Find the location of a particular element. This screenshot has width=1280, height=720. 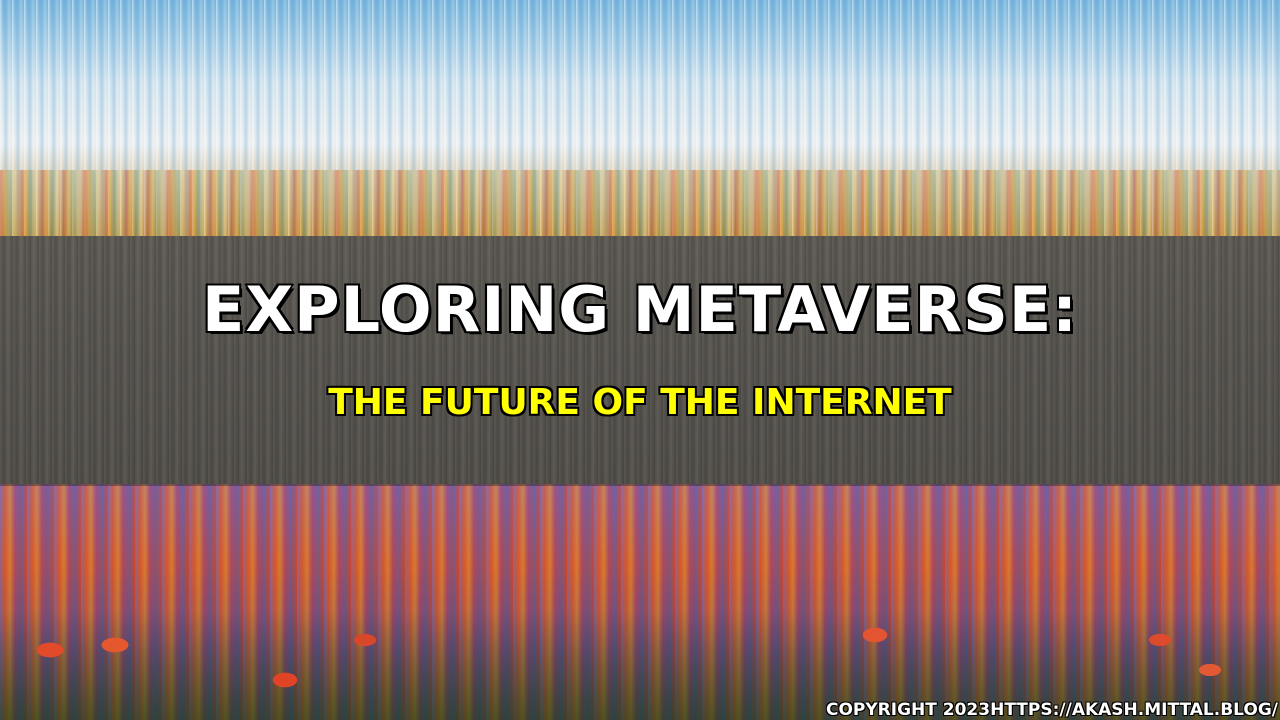

page-subtitle: The Future of the Internet is located at coordinates (639, 402).